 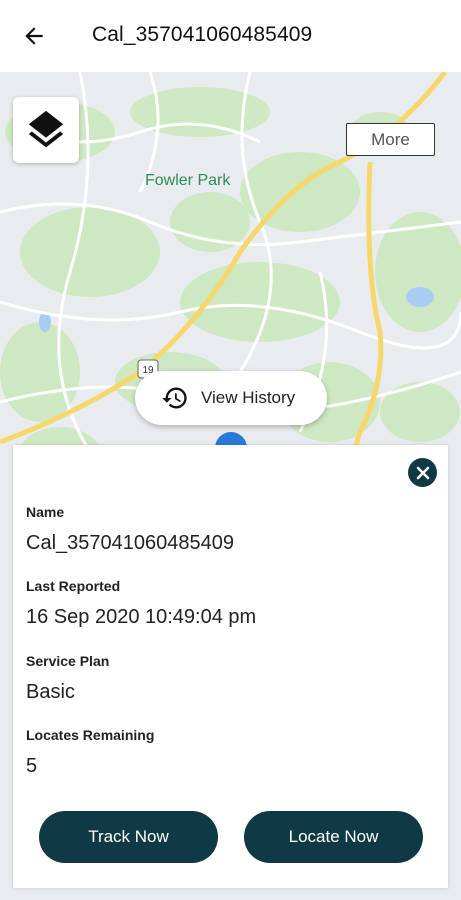 I want to click on page-title: Cal_357041060485409, so click(x=202, y=34).